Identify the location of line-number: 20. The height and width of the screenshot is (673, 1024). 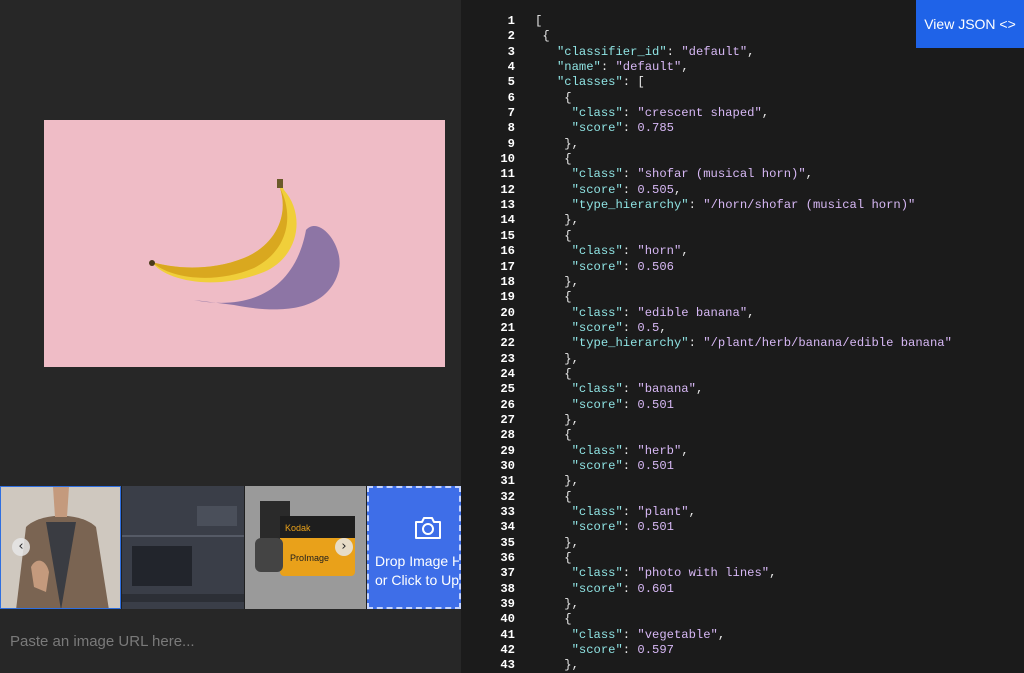
(507, 312).